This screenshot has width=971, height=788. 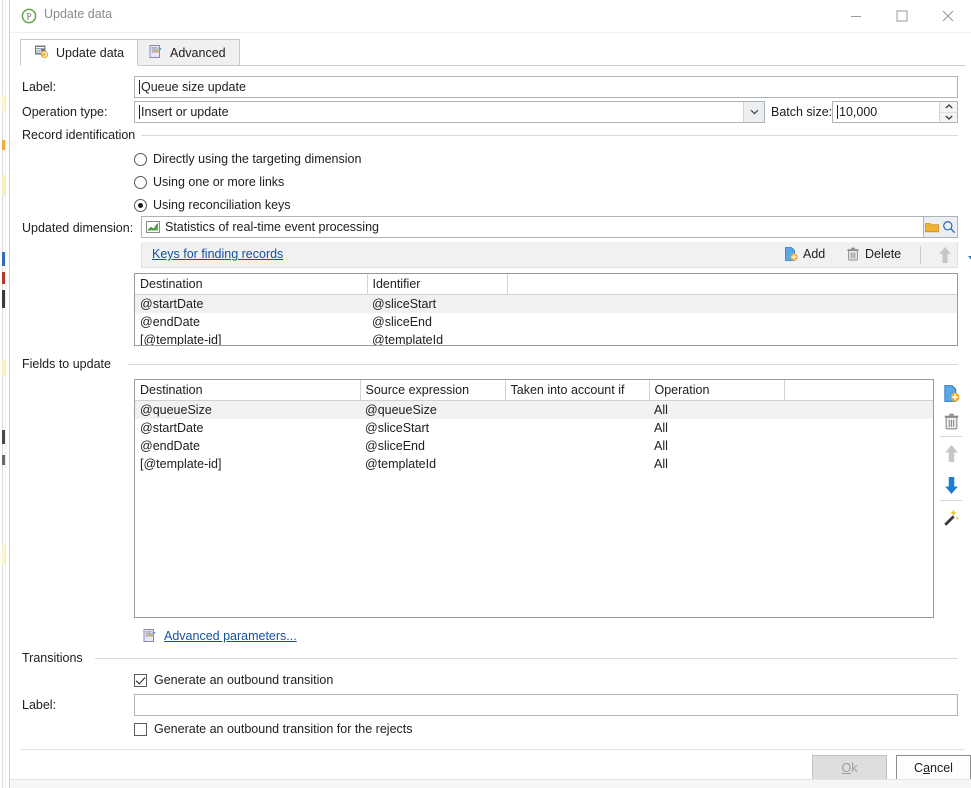 I want to click on delete-field-button, so click(x=951, y=421).